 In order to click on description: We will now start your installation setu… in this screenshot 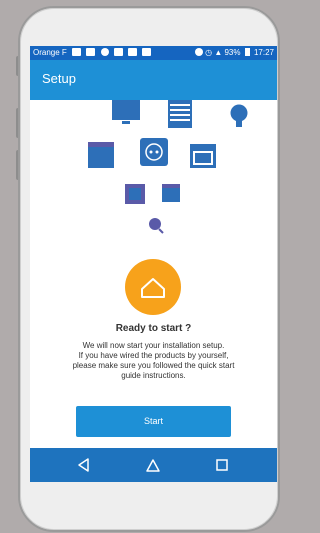, I will do `click(153, 361)`.